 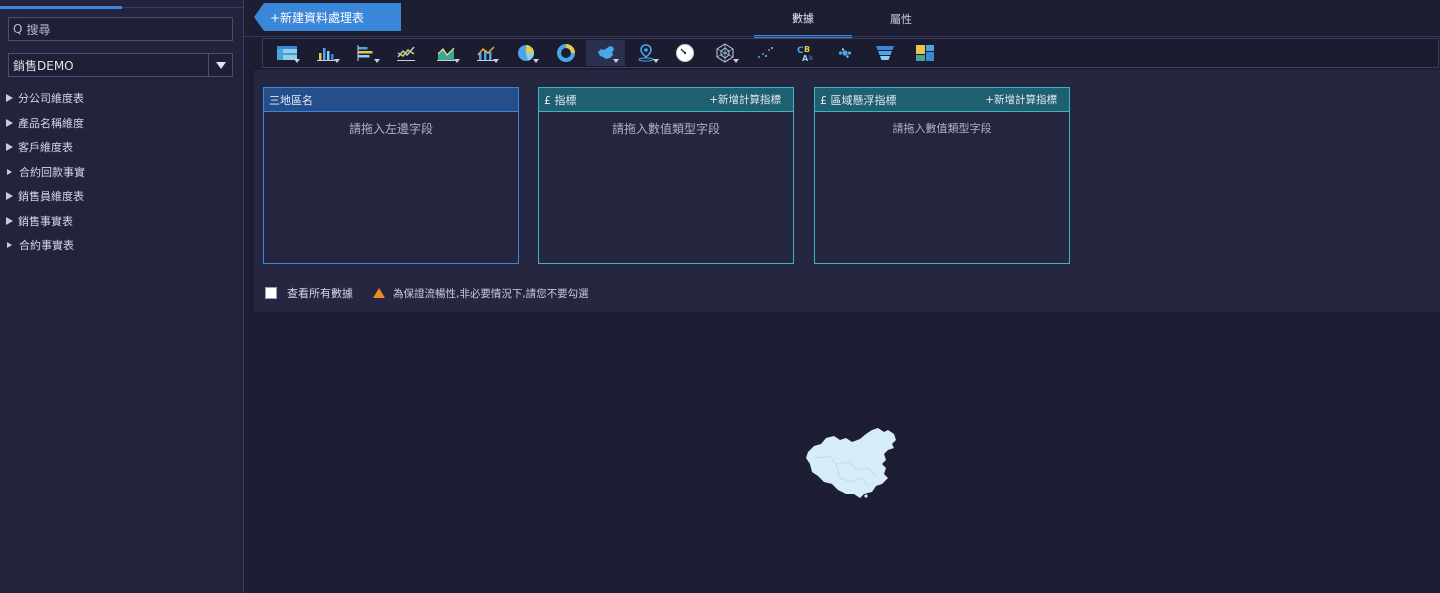 What do you see at coordinates (665, 129) in the screenshot?
I see `metric-dropzone-hint: 請拖入數值類型字段` at bounding box center [665, 129].